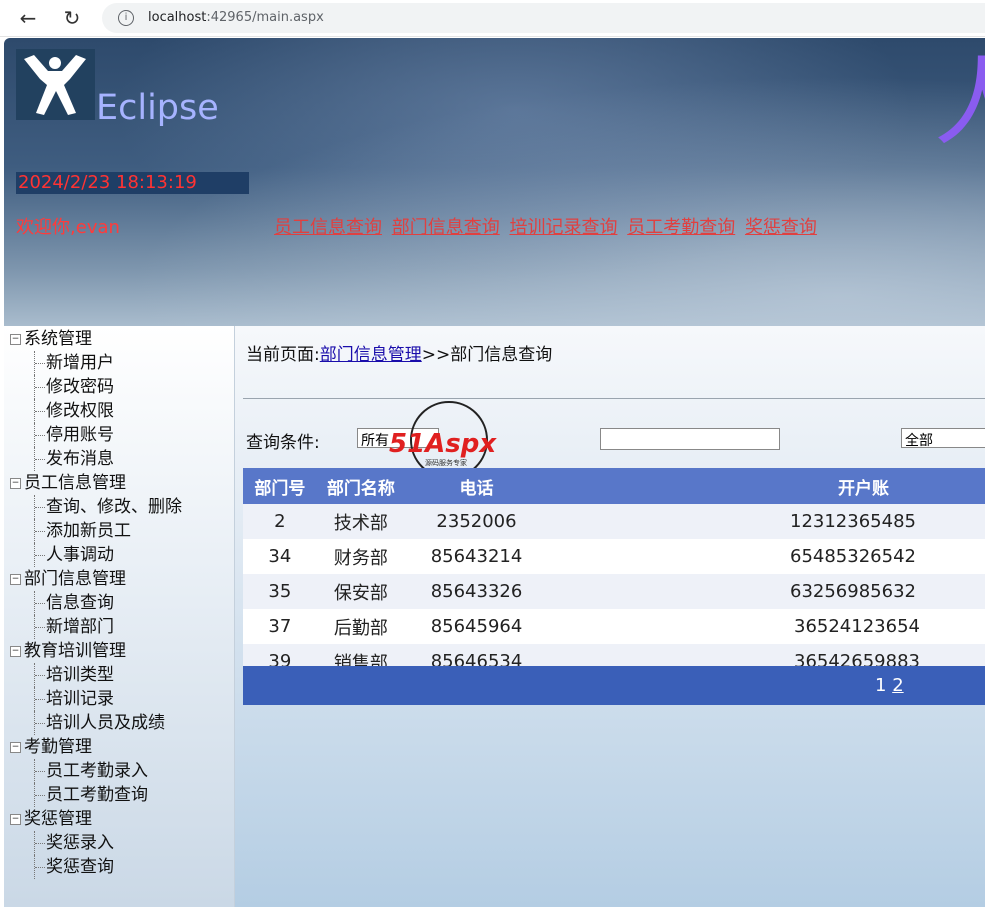  What do you see at coordinates (446, 227) in the screenshot?
I see `nav-department-query: 部门信息查询` at bounding box center [446, 227].